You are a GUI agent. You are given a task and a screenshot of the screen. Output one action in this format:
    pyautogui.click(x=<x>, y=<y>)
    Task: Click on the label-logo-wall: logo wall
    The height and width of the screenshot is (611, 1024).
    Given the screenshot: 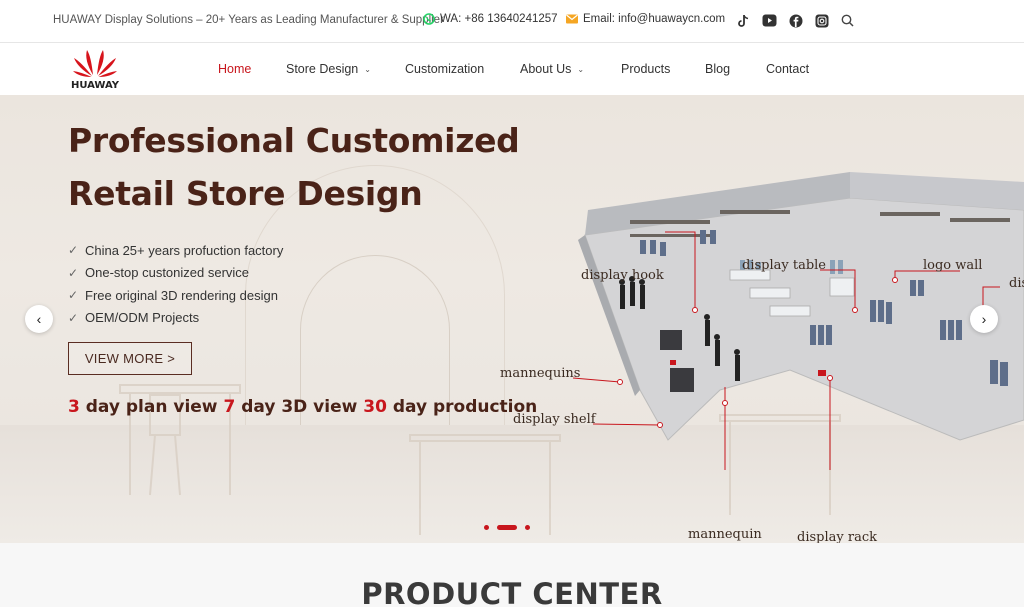 What is the action you would take?
    pyautogui.click(x=953, y=265)
    